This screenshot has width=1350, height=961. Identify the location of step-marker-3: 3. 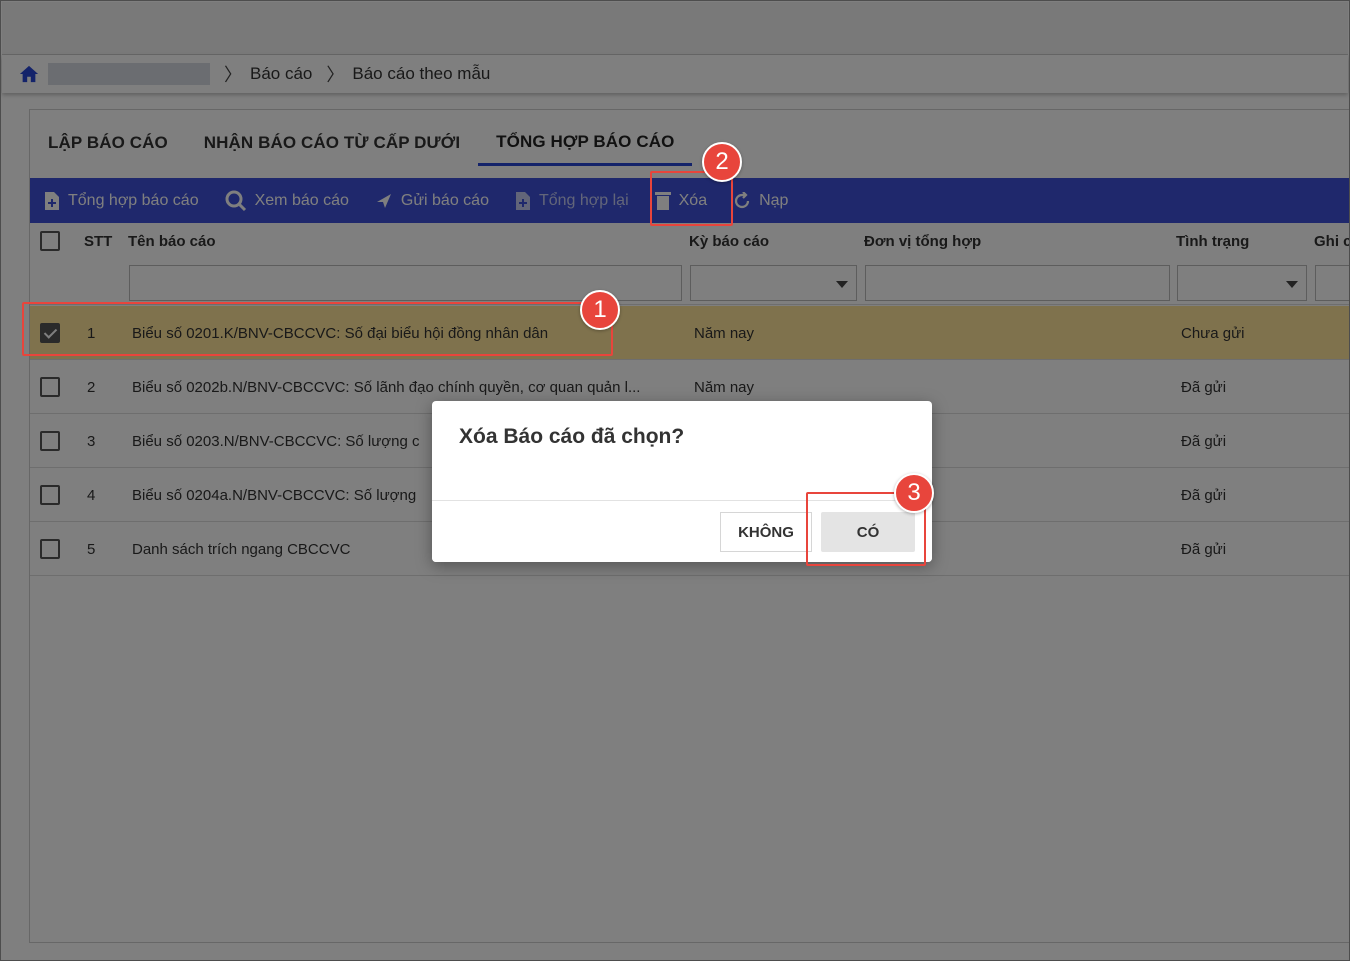
(914, 493).